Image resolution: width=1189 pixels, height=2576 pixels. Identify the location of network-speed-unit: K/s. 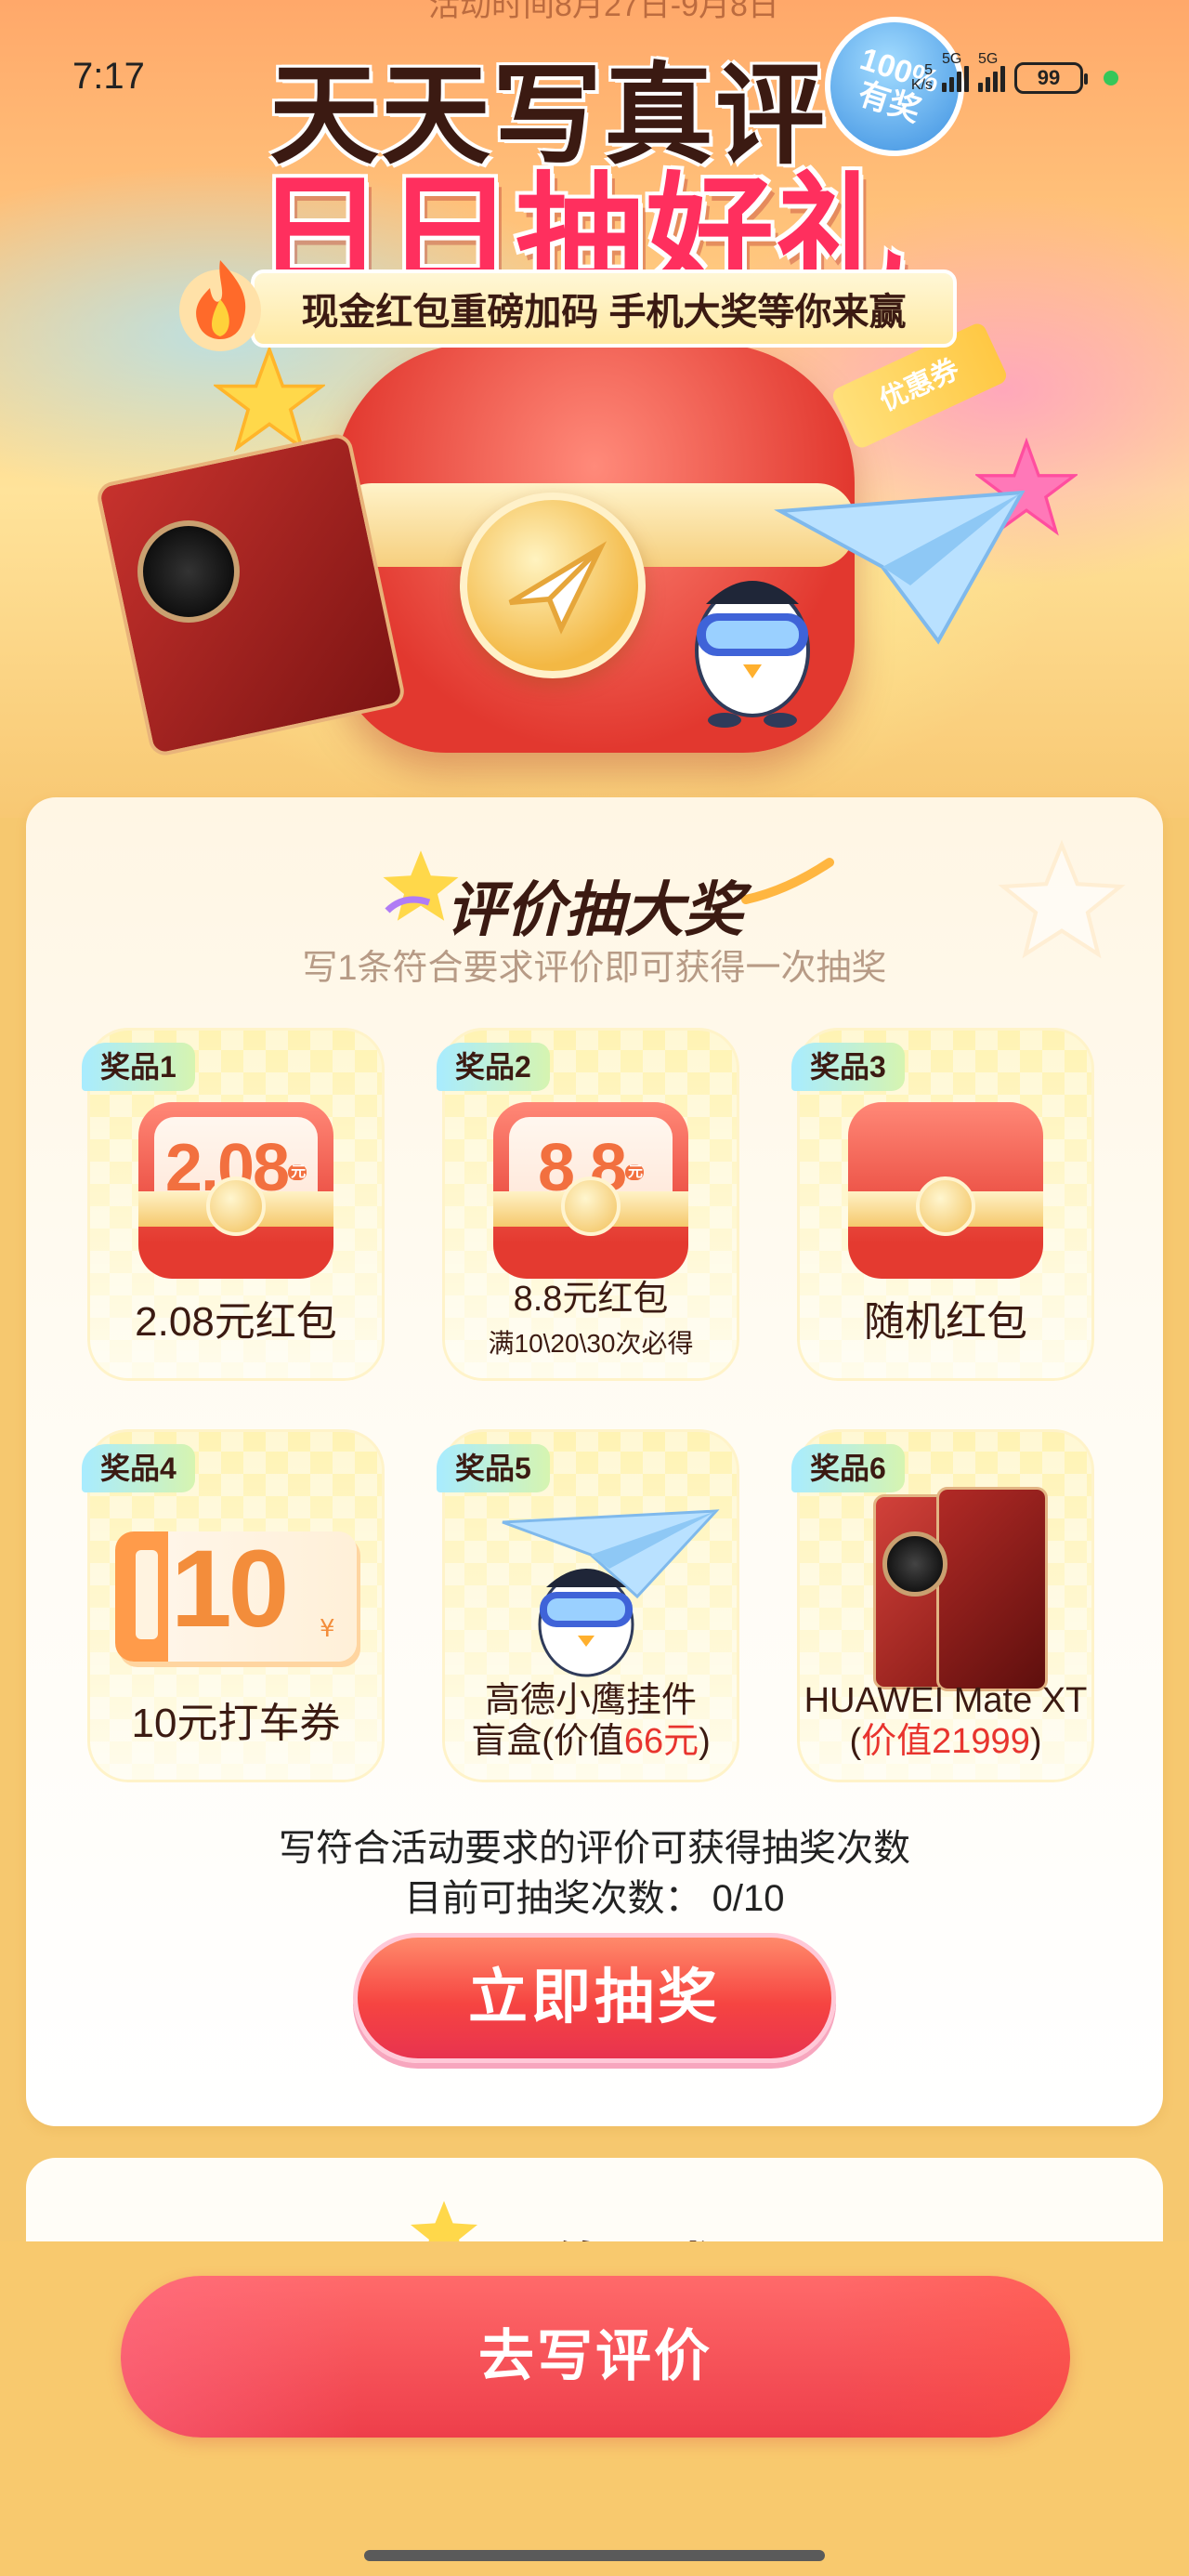
(922, 85).